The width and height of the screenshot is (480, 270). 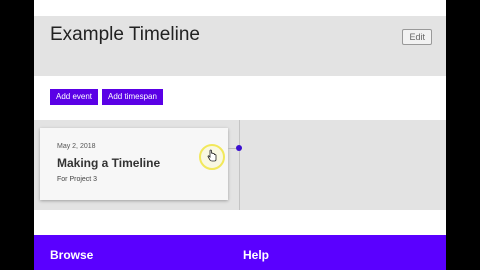 What do you see at coordinates (239, 148) in the screenshot?
I see `event-marker-dot` at bounding box center [239, 148].